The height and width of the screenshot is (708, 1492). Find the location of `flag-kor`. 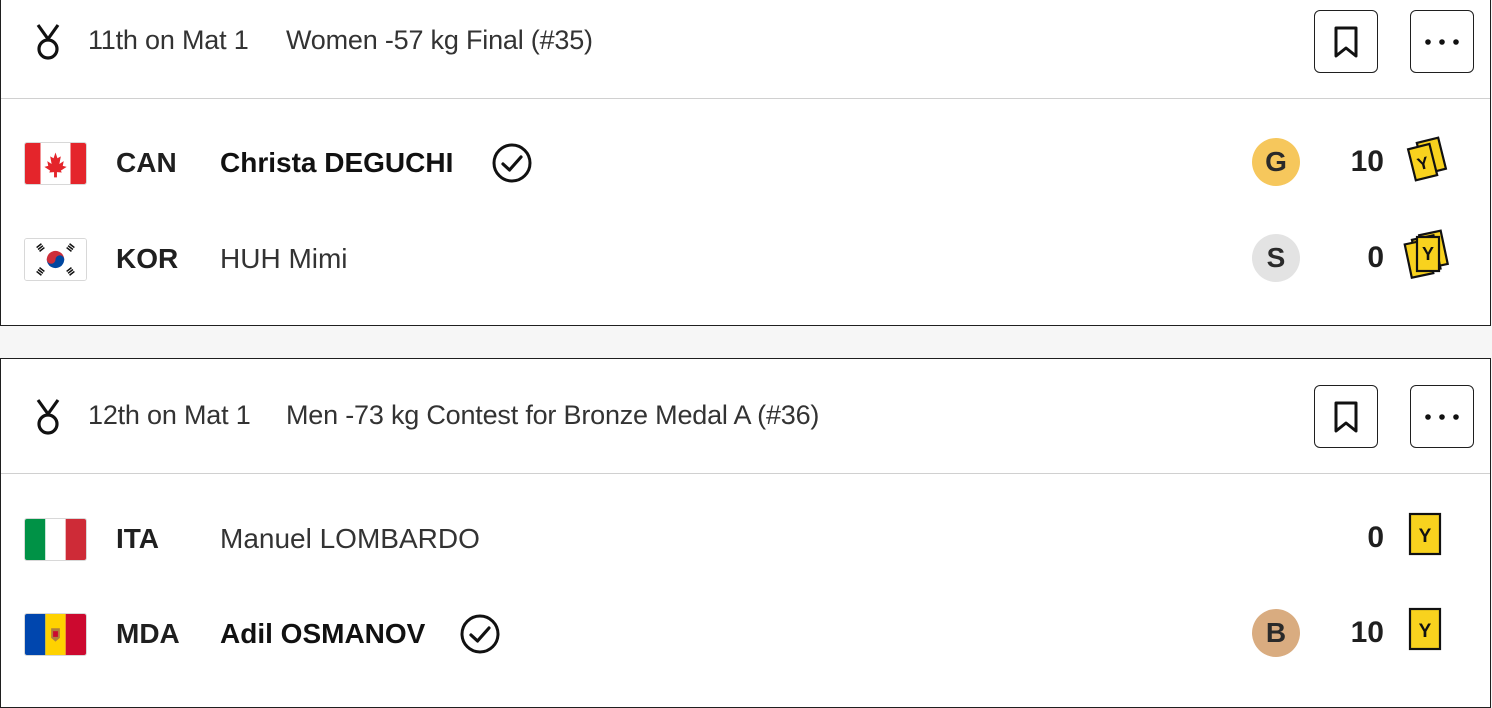

flag-kor is located at coordinates (55, 259).